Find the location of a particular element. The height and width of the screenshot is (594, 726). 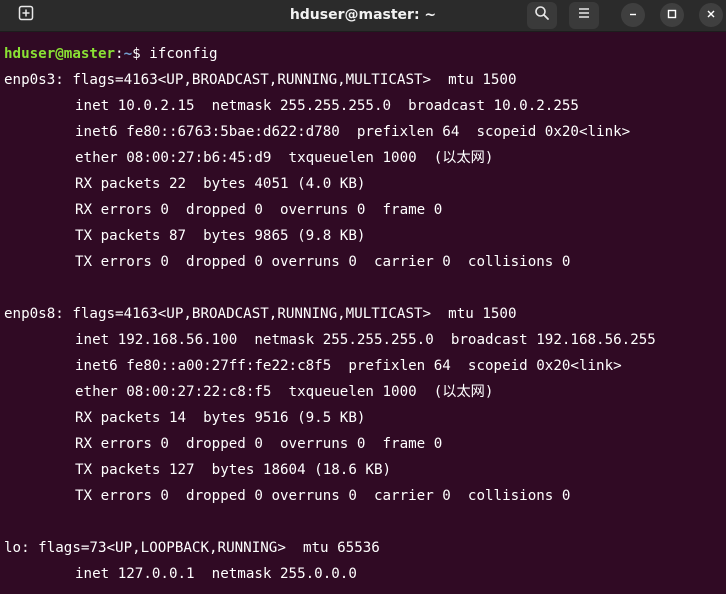

search-button is located at coordinates (542, 15).